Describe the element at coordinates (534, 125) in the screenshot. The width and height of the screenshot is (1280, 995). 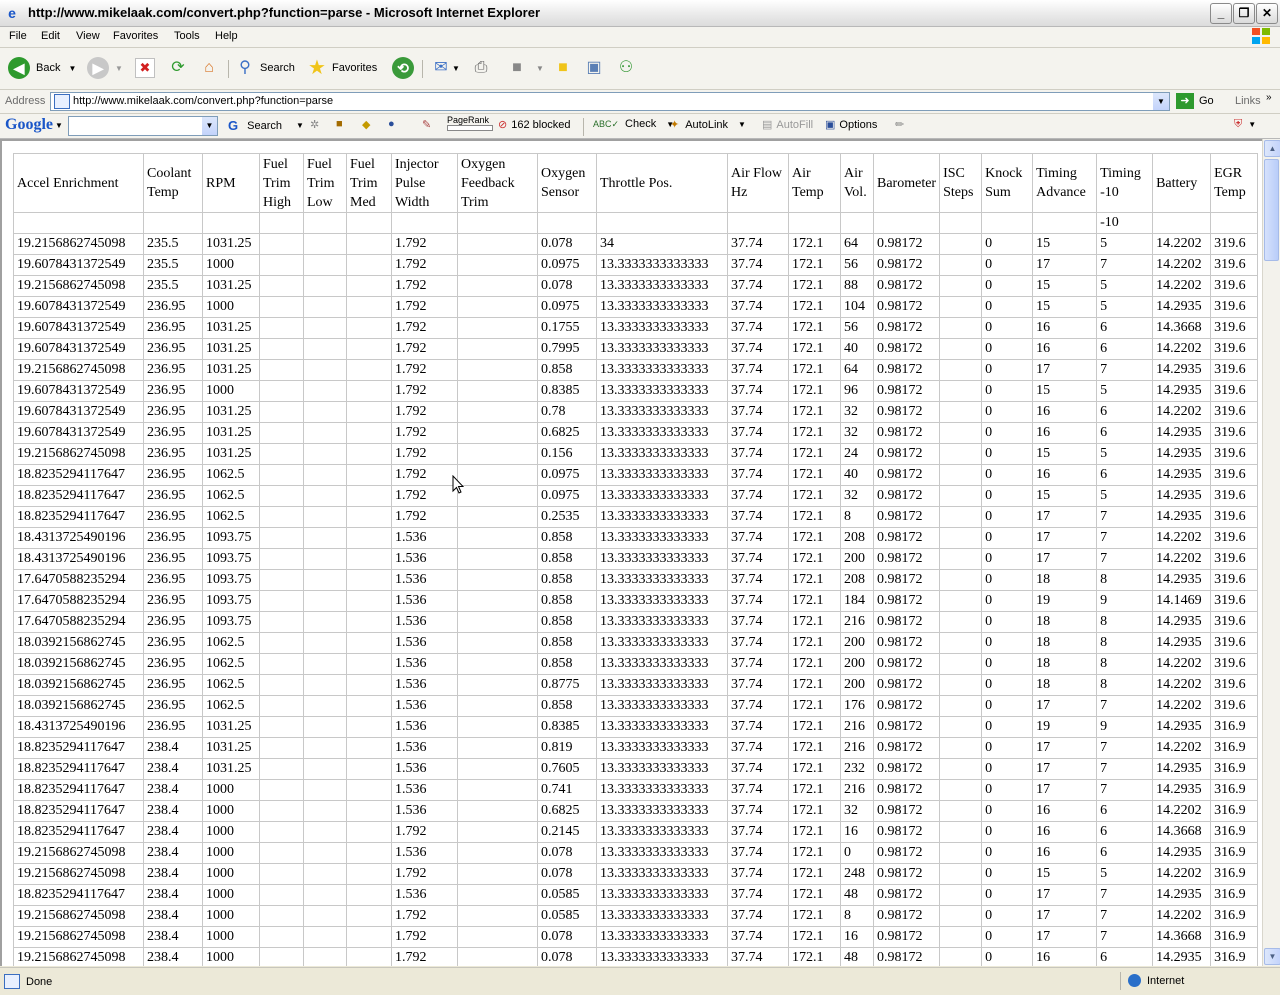
I see `popup-blocker-button: ⊘ 162 blocked` at that location.